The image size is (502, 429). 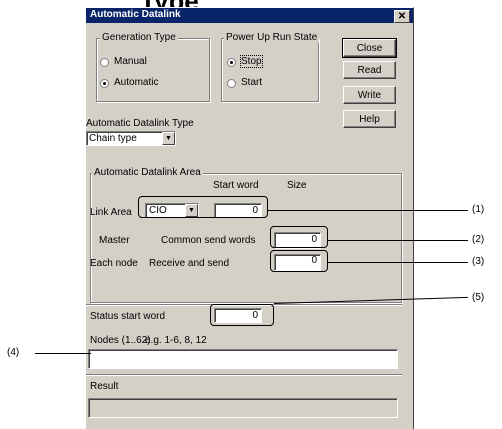 I want to click on datalink-type-select: Chain type ▼, so click(x=131, y=138).